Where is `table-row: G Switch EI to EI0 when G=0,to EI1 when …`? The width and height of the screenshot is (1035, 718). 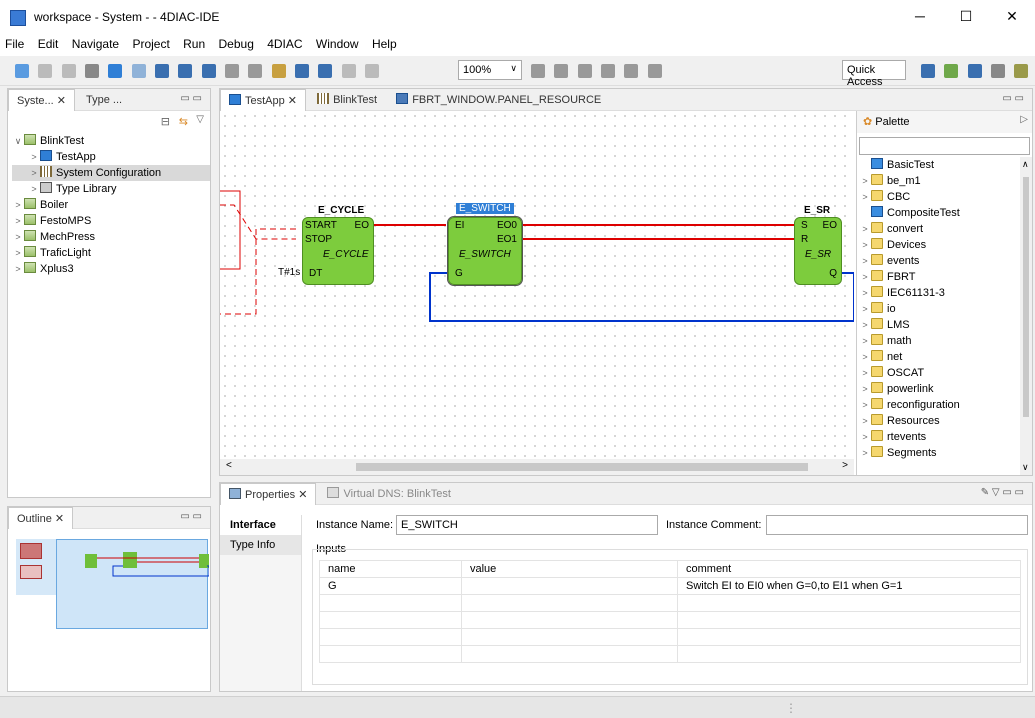 table-row: G Switch EI to EI0 when G=0,to EI1 when … is located at coordinates (670, 586).